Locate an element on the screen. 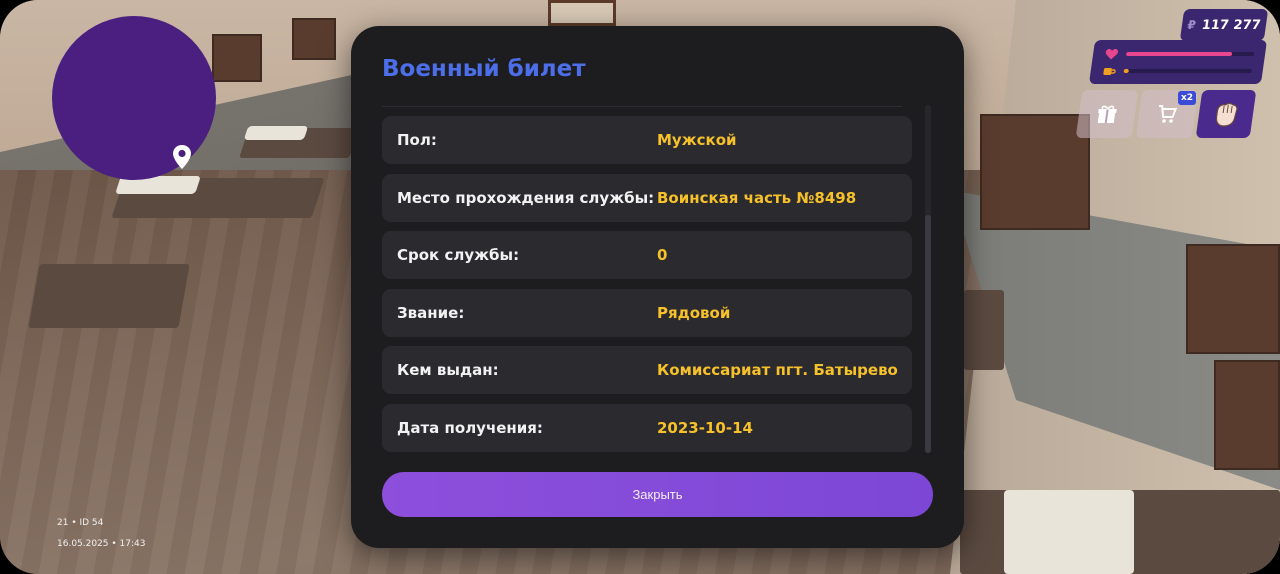 This screenshot has height=574, width=1280. row-value: 0 is located at coordinates (662, 255).